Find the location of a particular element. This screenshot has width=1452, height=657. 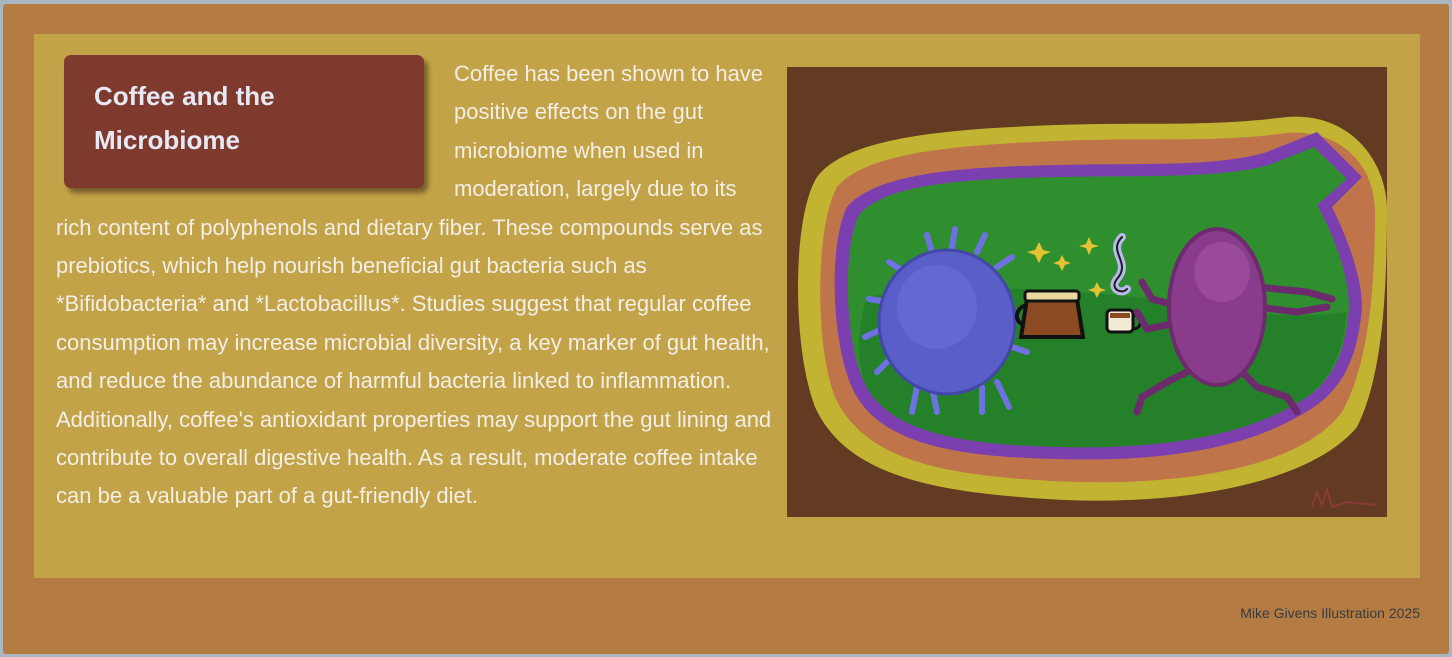

signature-mark is located at coordinates (1344, 497).